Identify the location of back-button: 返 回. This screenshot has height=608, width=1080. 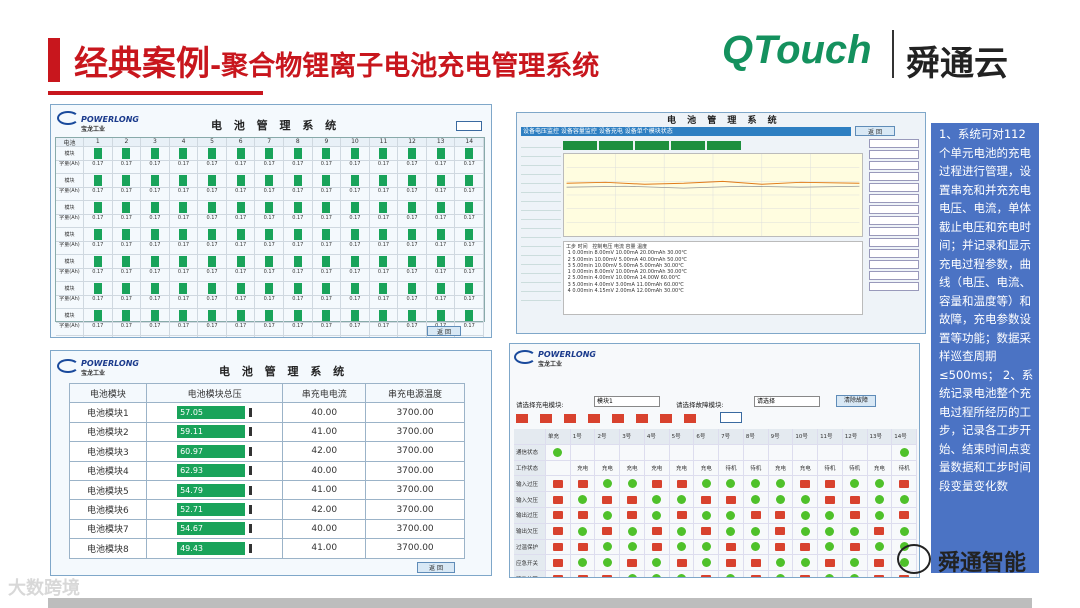
(436, 567).